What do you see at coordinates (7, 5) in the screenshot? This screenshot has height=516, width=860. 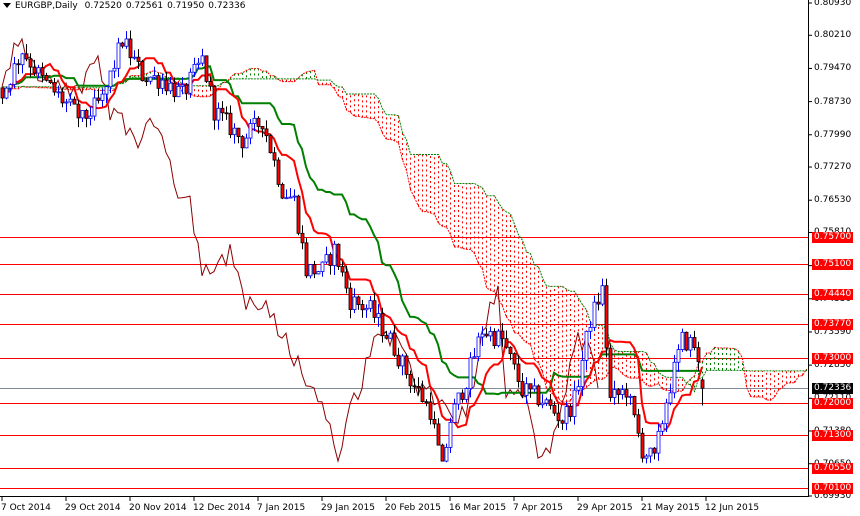 I see `collapse-triangle-icon` at bounding box center [7, 5].